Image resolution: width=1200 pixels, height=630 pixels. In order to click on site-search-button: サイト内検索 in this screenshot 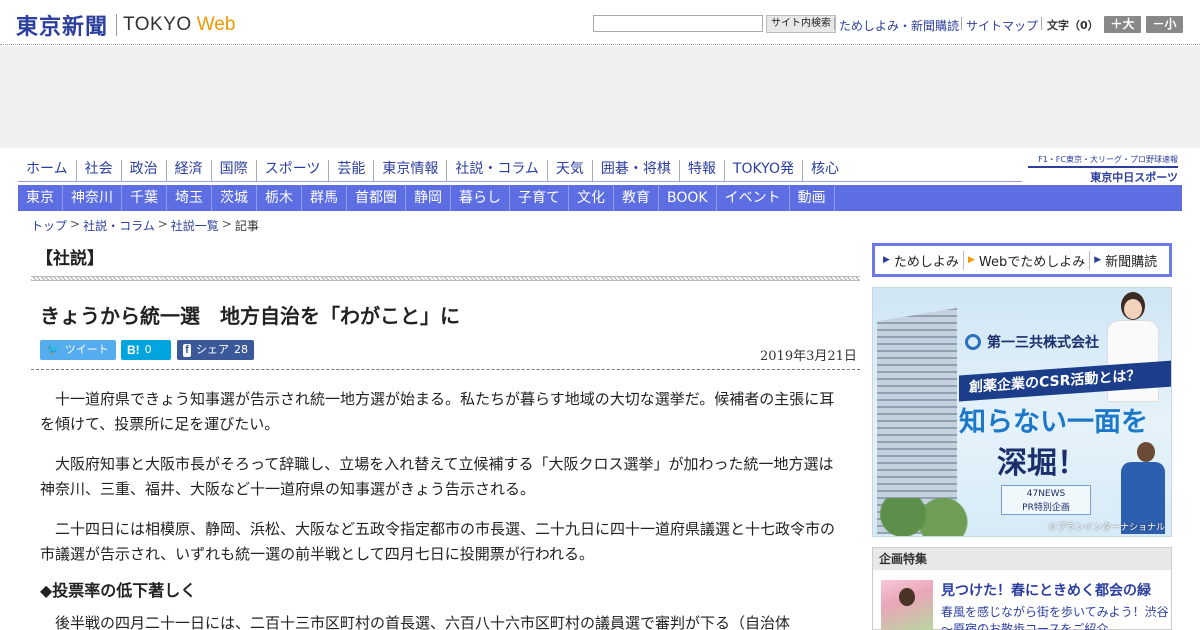, I will do `click(801, 24)`.